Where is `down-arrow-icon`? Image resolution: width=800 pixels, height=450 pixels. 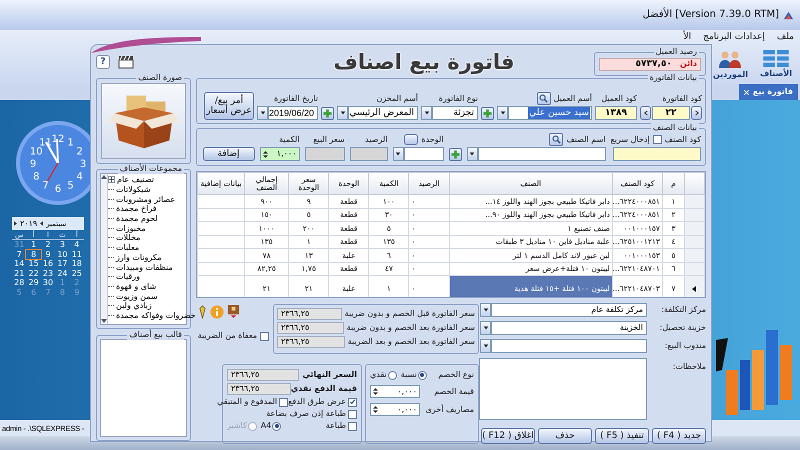
down-arrow-icon is located at coordinates (104, 321).